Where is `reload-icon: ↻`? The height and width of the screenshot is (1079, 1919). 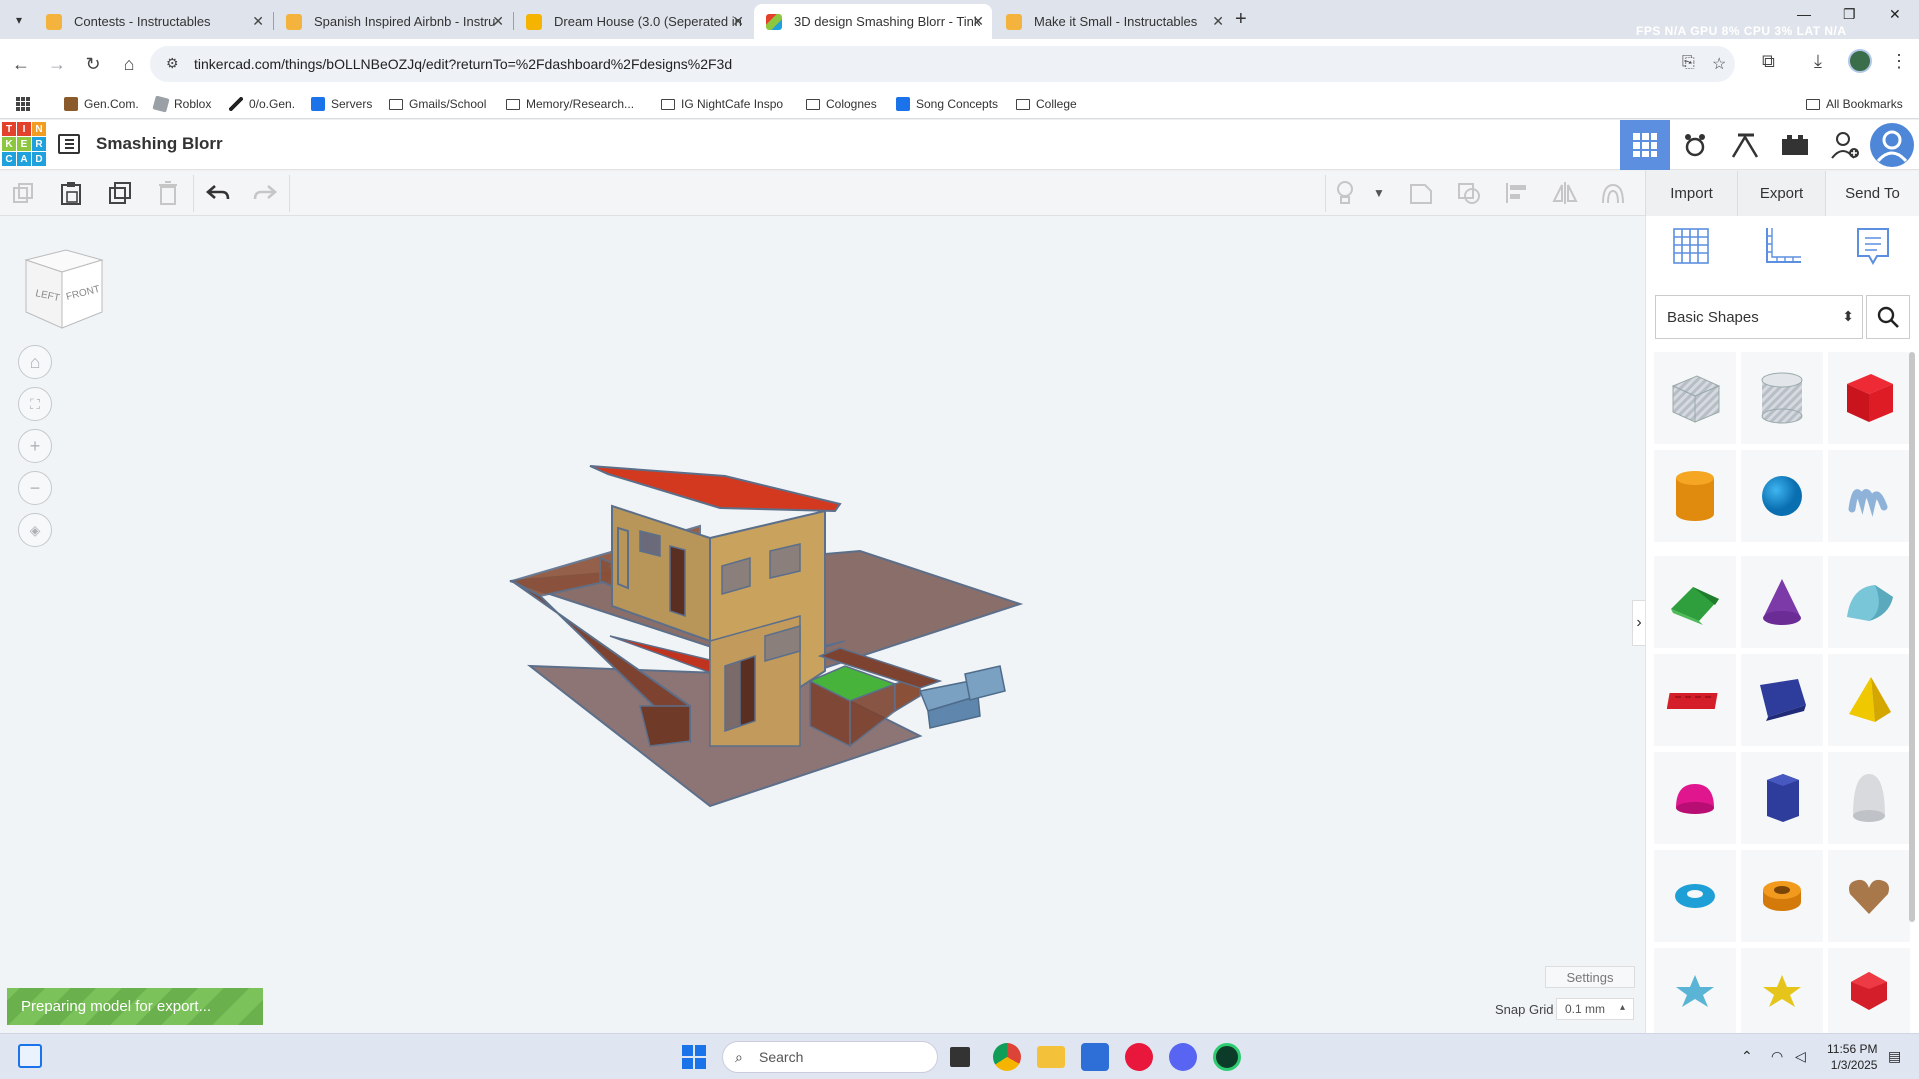
reload-icon: ↻ is located at coordinates (93, 64).